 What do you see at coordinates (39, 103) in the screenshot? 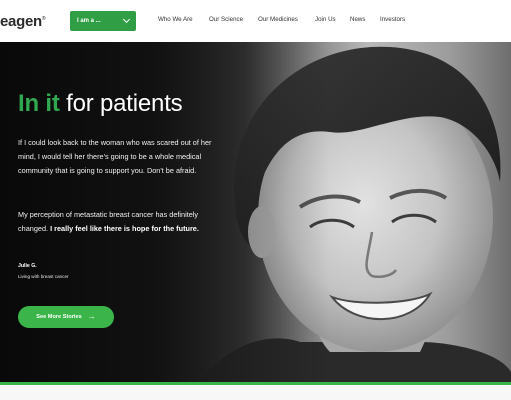
I see `headline-accent: In it` at bounding box center [39, 103].